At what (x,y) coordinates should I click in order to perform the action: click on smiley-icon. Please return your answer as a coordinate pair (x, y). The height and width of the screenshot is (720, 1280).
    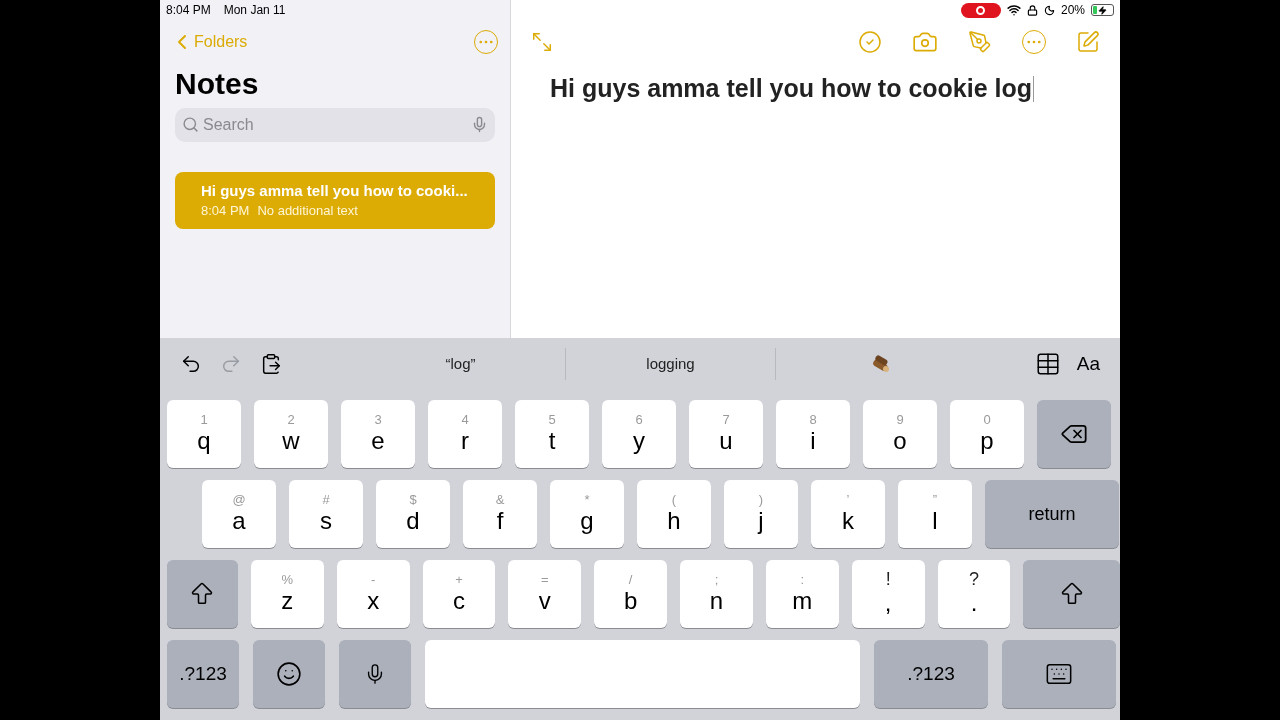
    Looking at the image, I should click on (289, 674).